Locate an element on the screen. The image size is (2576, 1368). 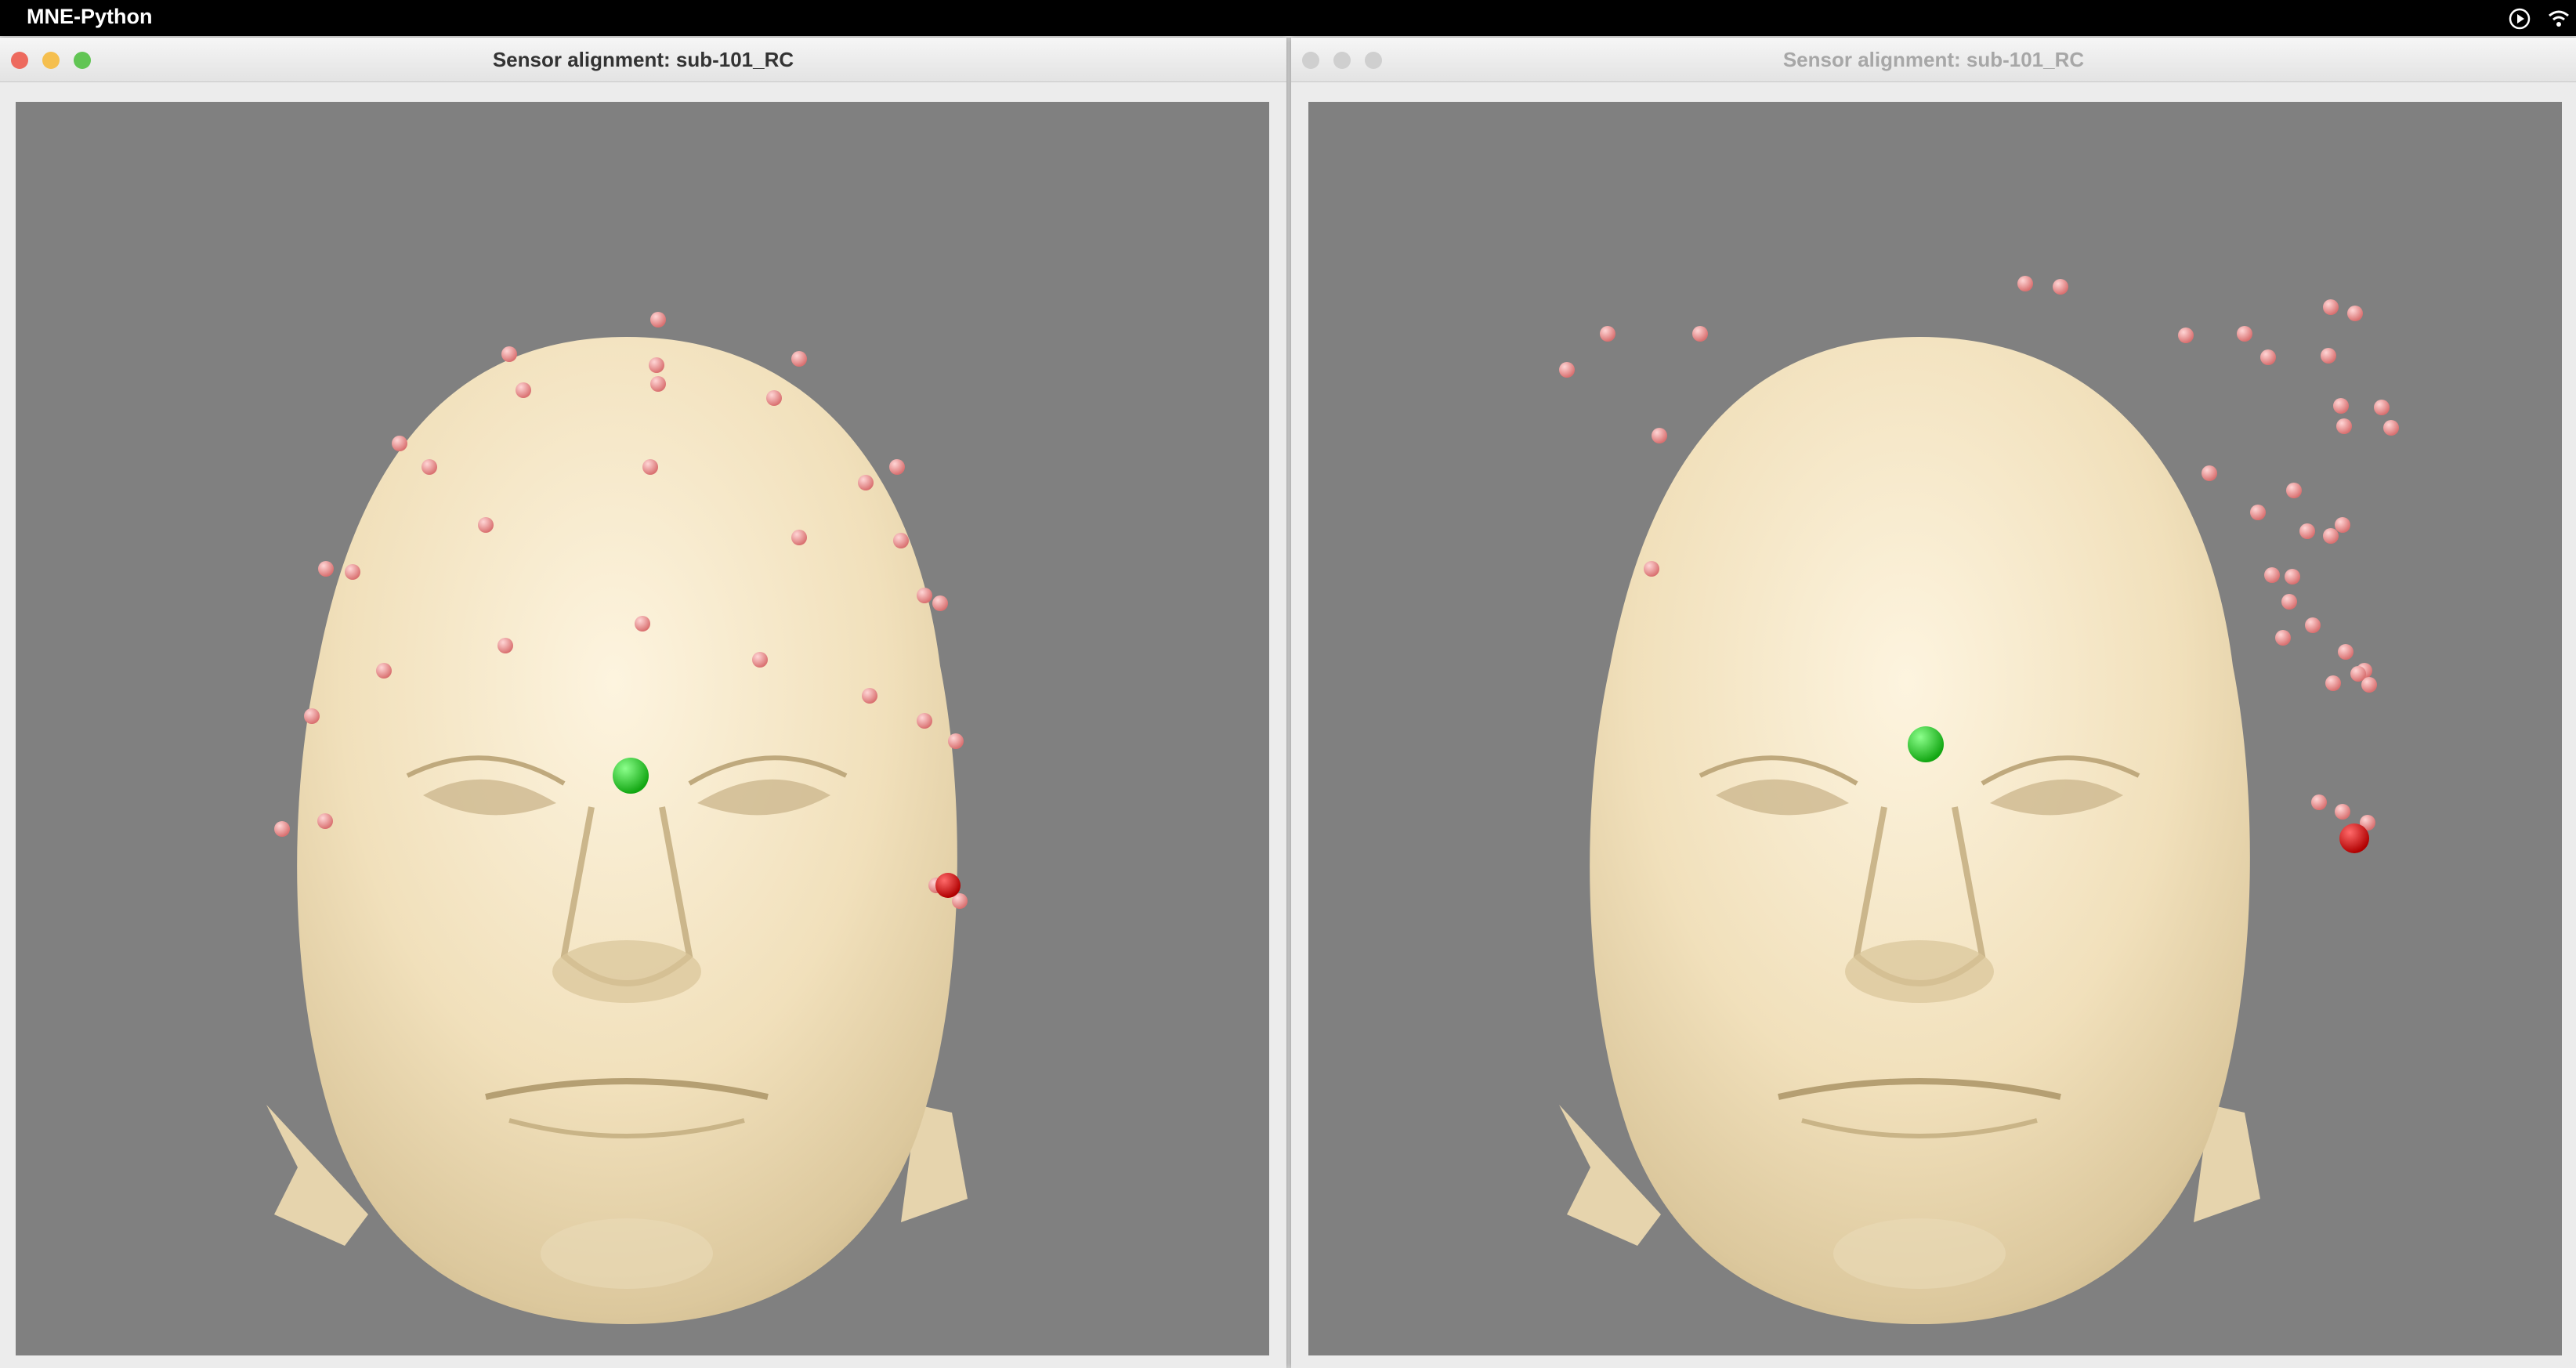
menu-bar: MNE-Python is located at coordinates (1288, 18).